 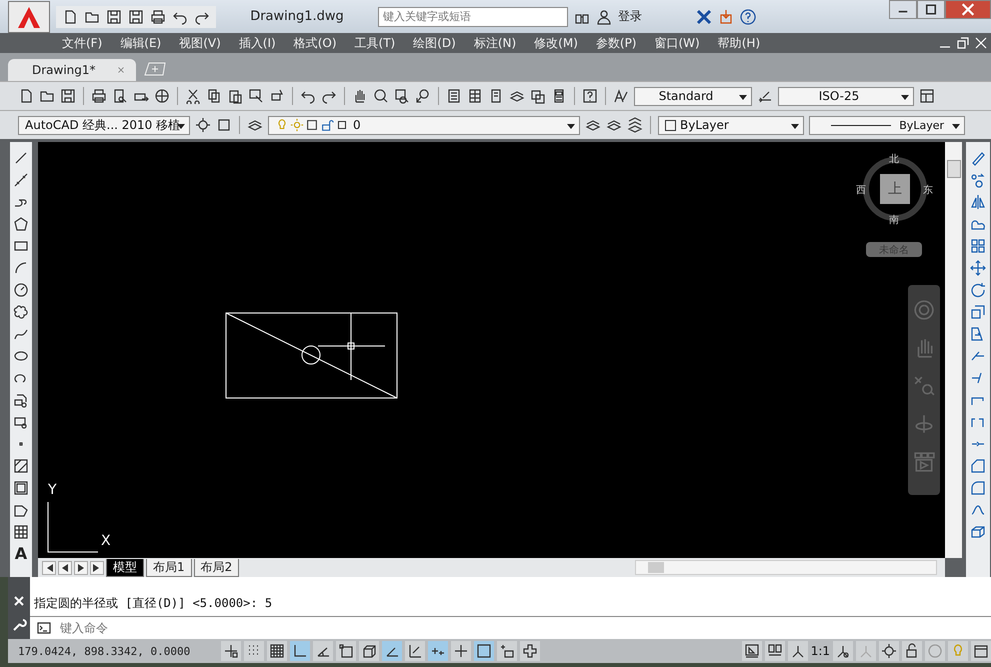 What do you see at coordinates (820, 651) in the screenshot?
I see `annotation-scale-dropdown: 1:1` at bounding box center [820, 651].